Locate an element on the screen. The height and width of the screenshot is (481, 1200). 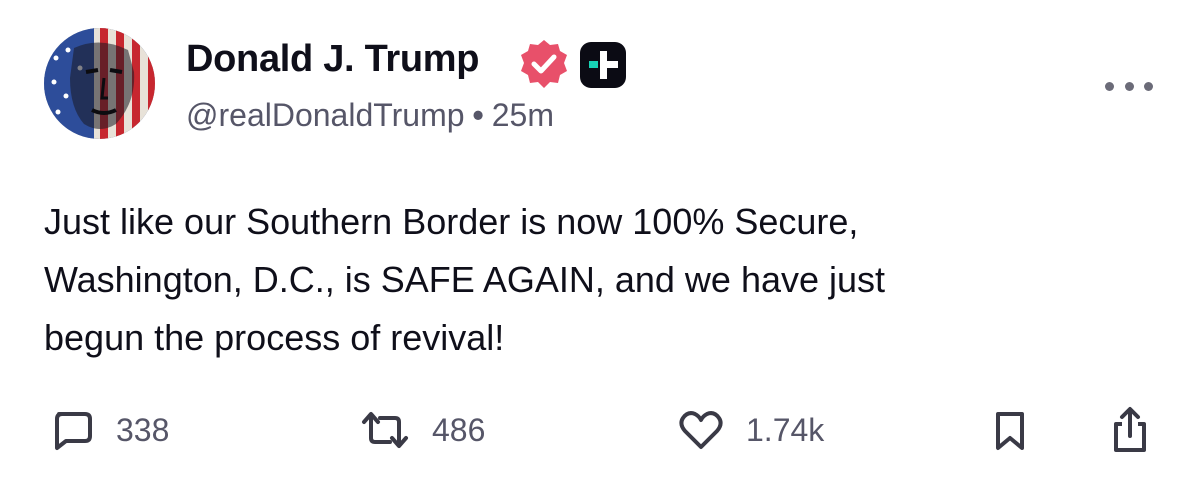
author-handle: @realDonaldTrump is located at coordinates (325, 115).